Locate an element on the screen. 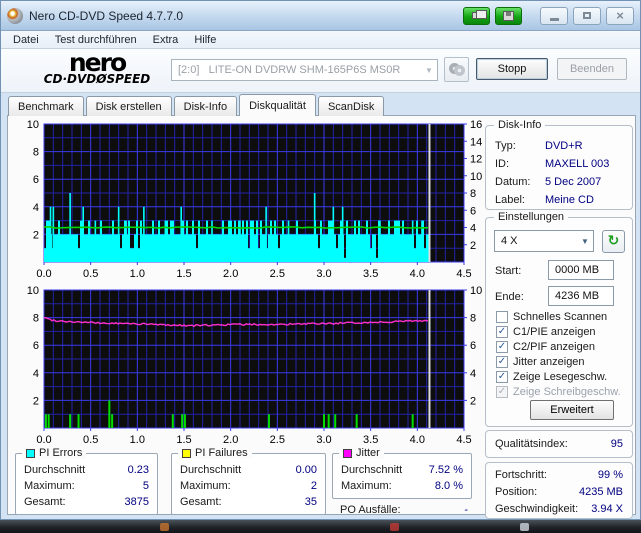 The height and width of the screenshot is (533, 641). disk-date-row: Datum: 5 Dec 2007 is located at coordinates (548, 182).